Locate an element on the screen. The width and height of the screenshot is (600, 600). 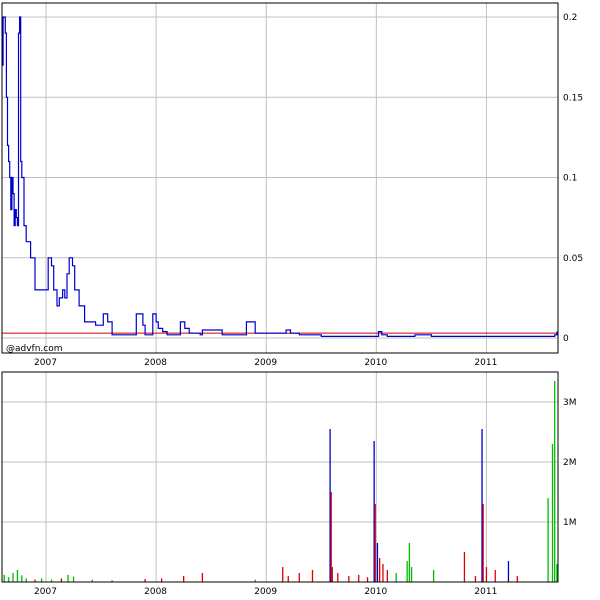
volume-x-ticks: 2007 2008 2009 2010 2011 is located at coordinates (265, 592).